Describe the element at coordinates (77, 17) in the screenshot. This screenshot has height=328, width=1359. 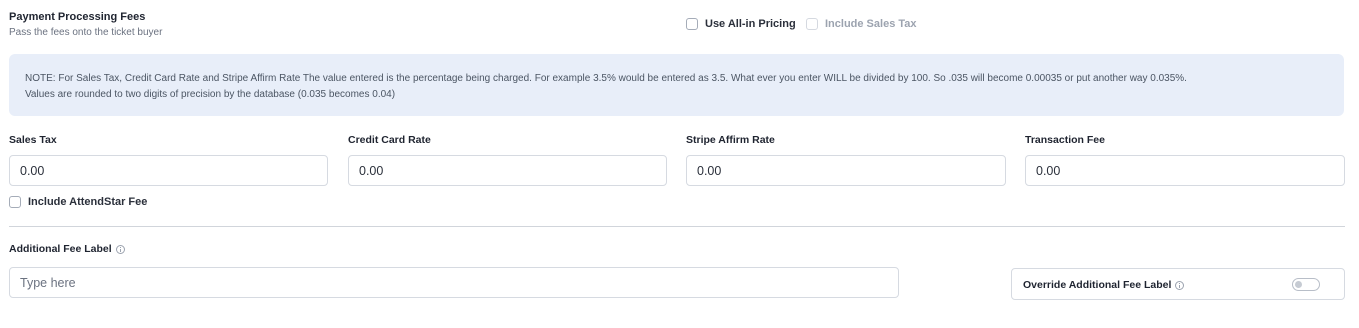
I see `section-title: Payment Processing Fees` at that location.